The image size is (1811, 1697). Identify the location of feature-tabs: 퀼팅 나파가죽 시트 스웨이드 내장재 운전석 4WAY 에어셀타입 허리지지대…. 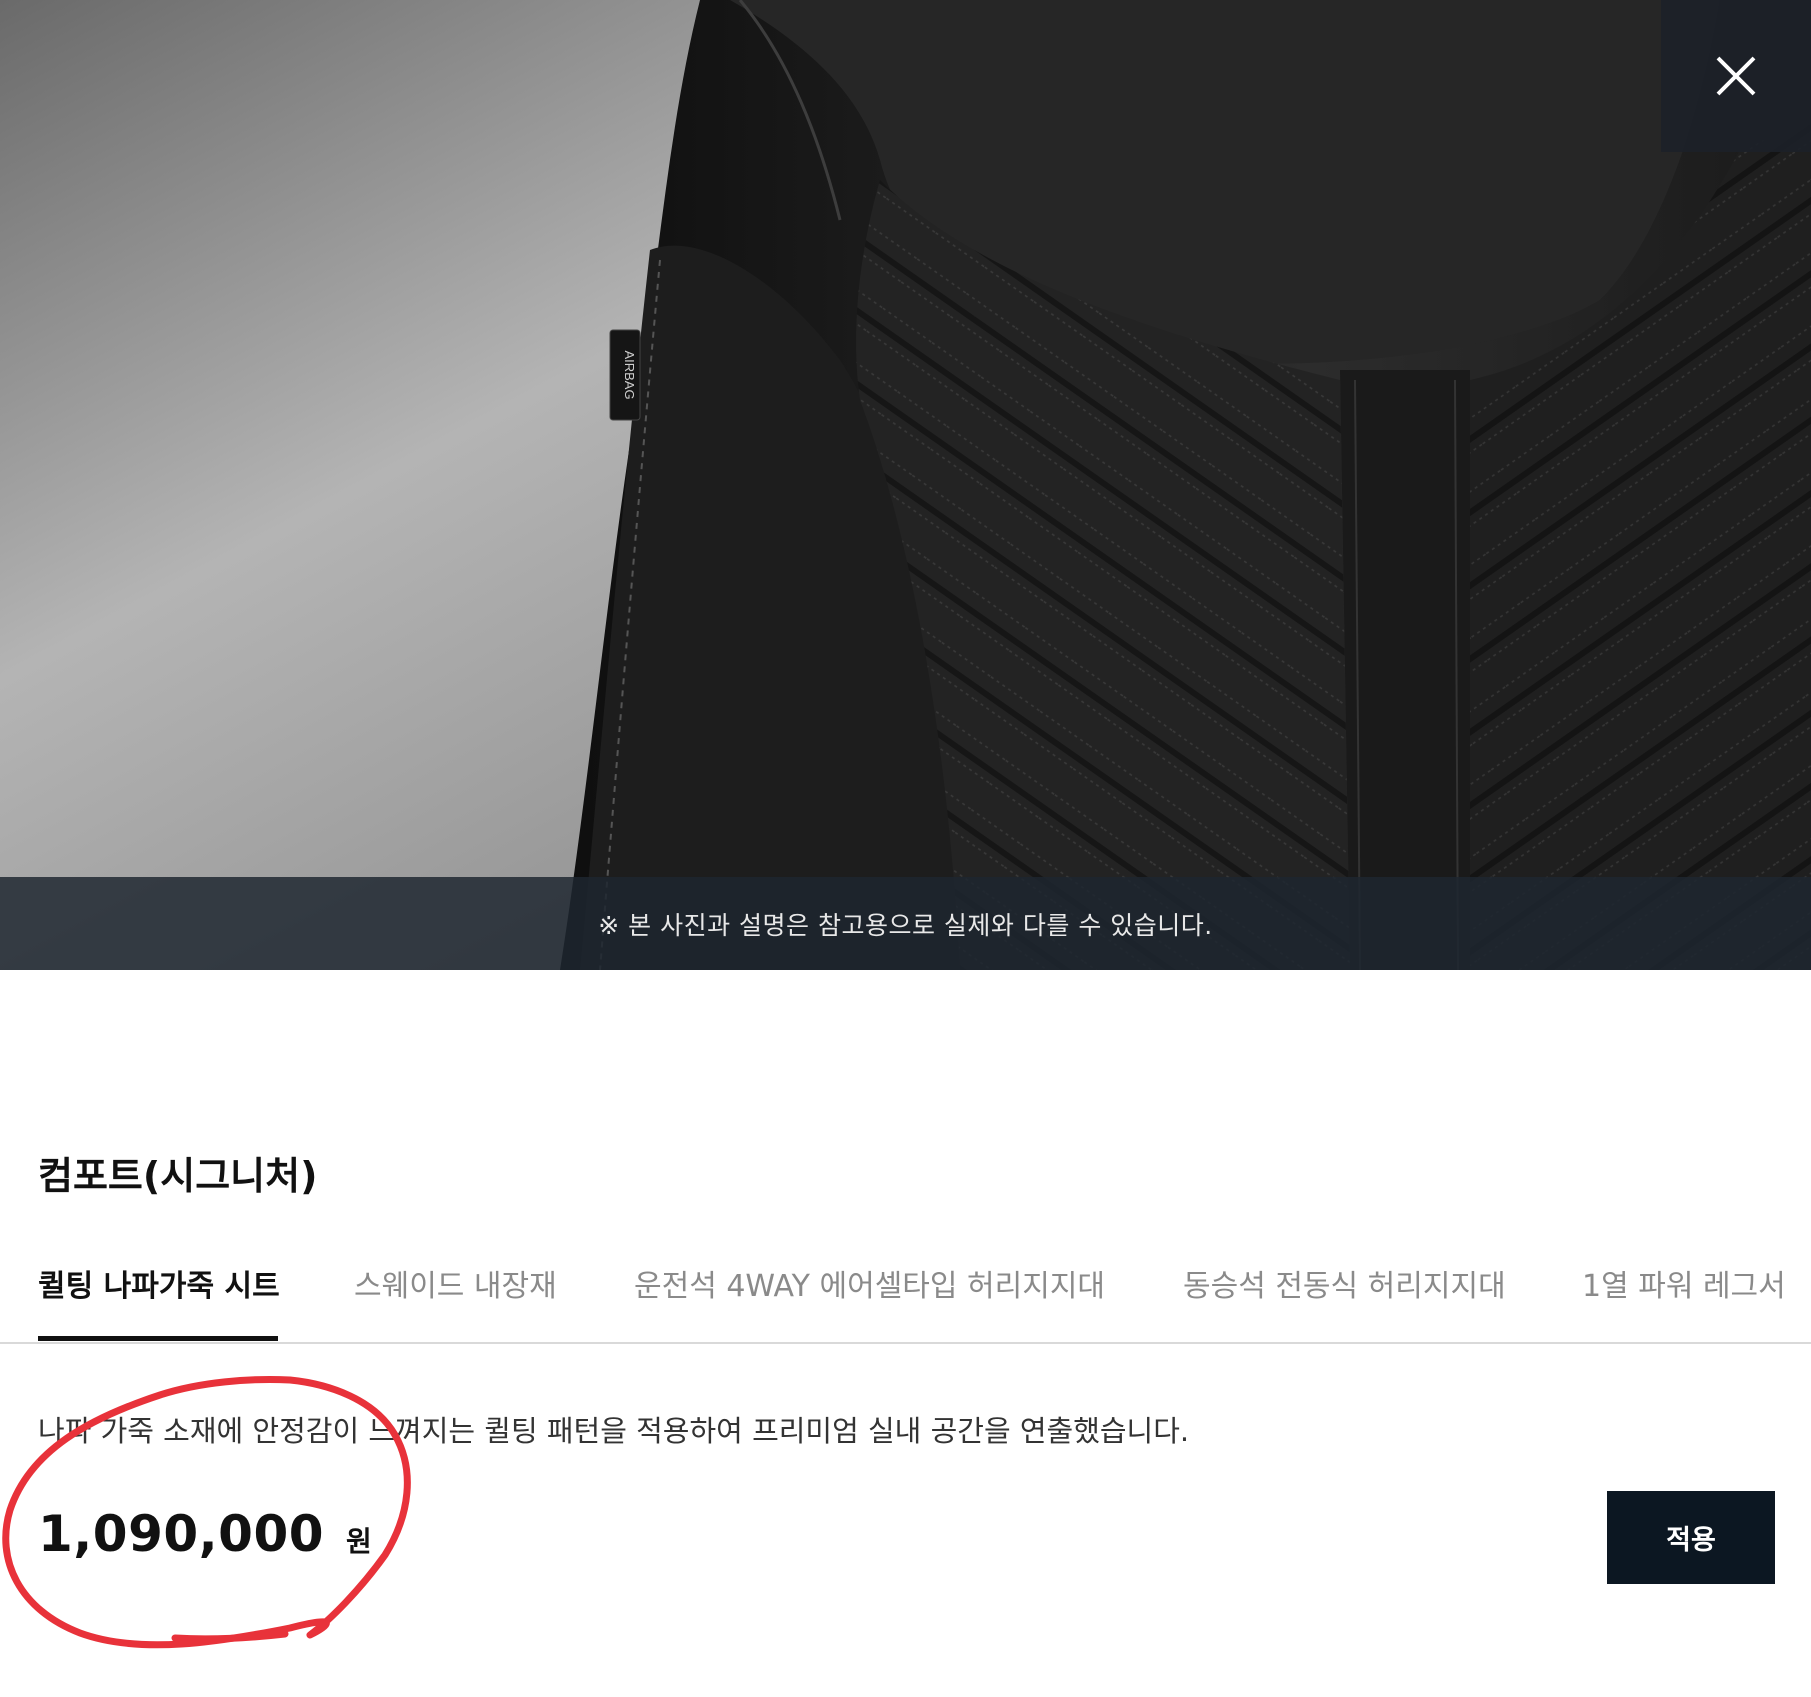
(905, 1294).